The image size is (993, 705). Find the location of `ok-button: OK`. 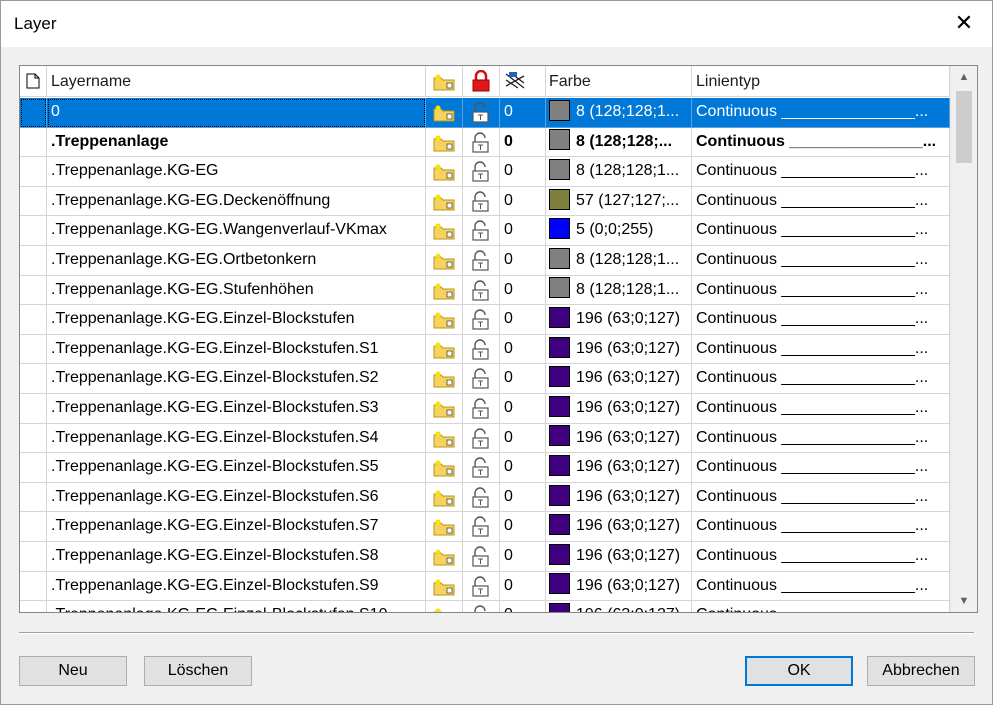

ok-button: OK is located at coordinates (799, 671).